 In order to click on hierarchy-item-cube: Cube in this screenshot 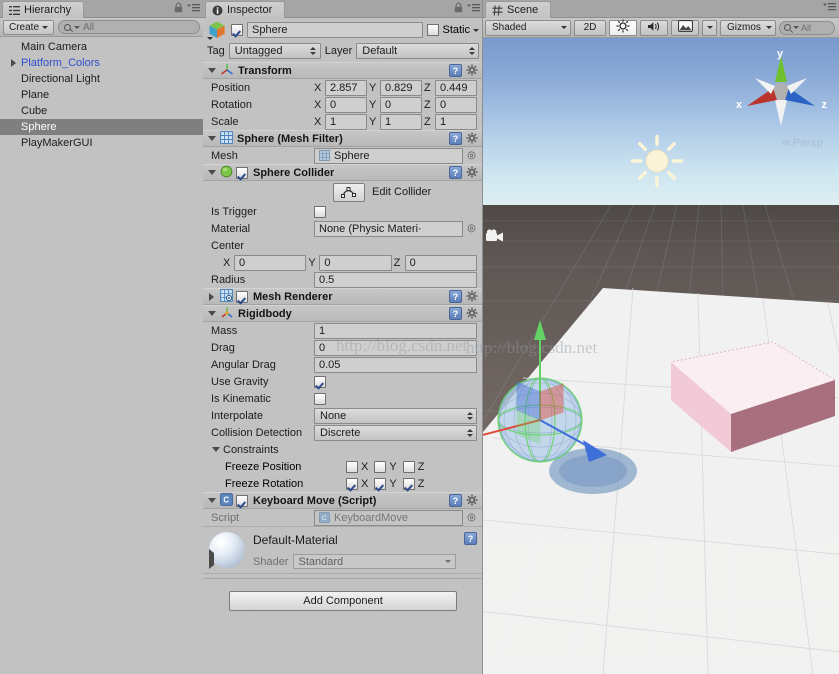, I will do `click(101, 111)`.